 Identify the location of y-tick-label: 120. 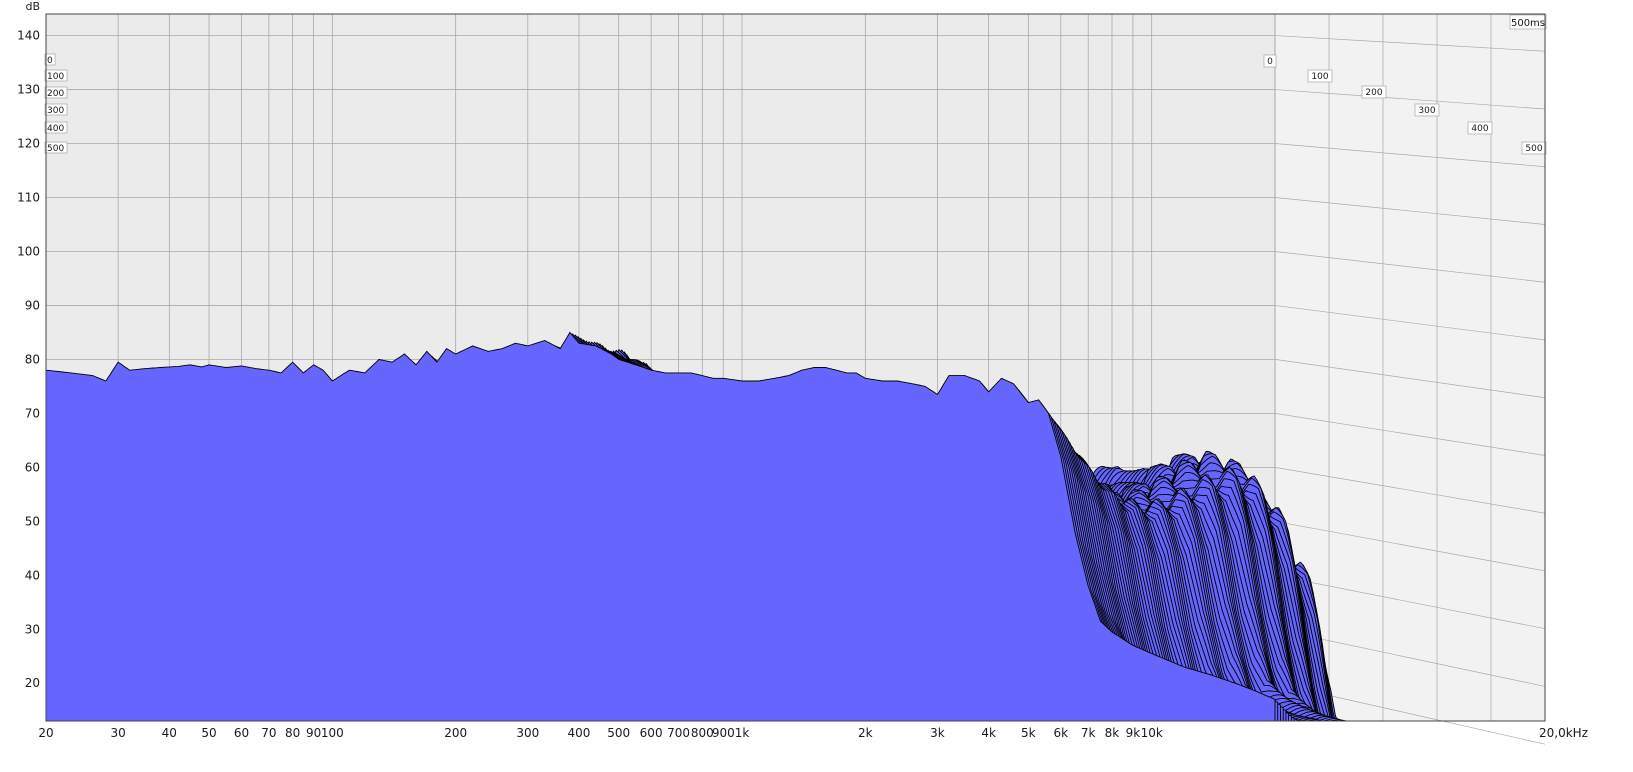
(28, 144).